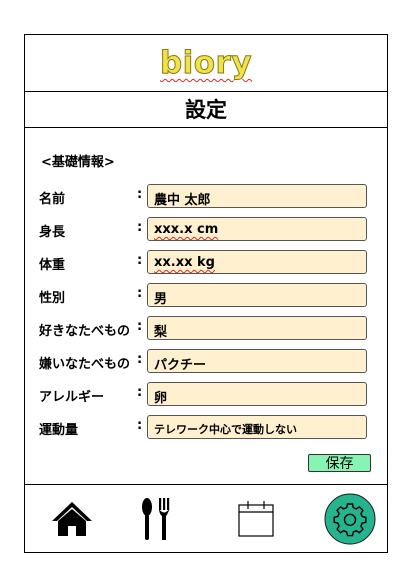 Image resolution: width=400 pixels, height=568 pixels. I want to click on field-label: 性別, so click(52, 298).